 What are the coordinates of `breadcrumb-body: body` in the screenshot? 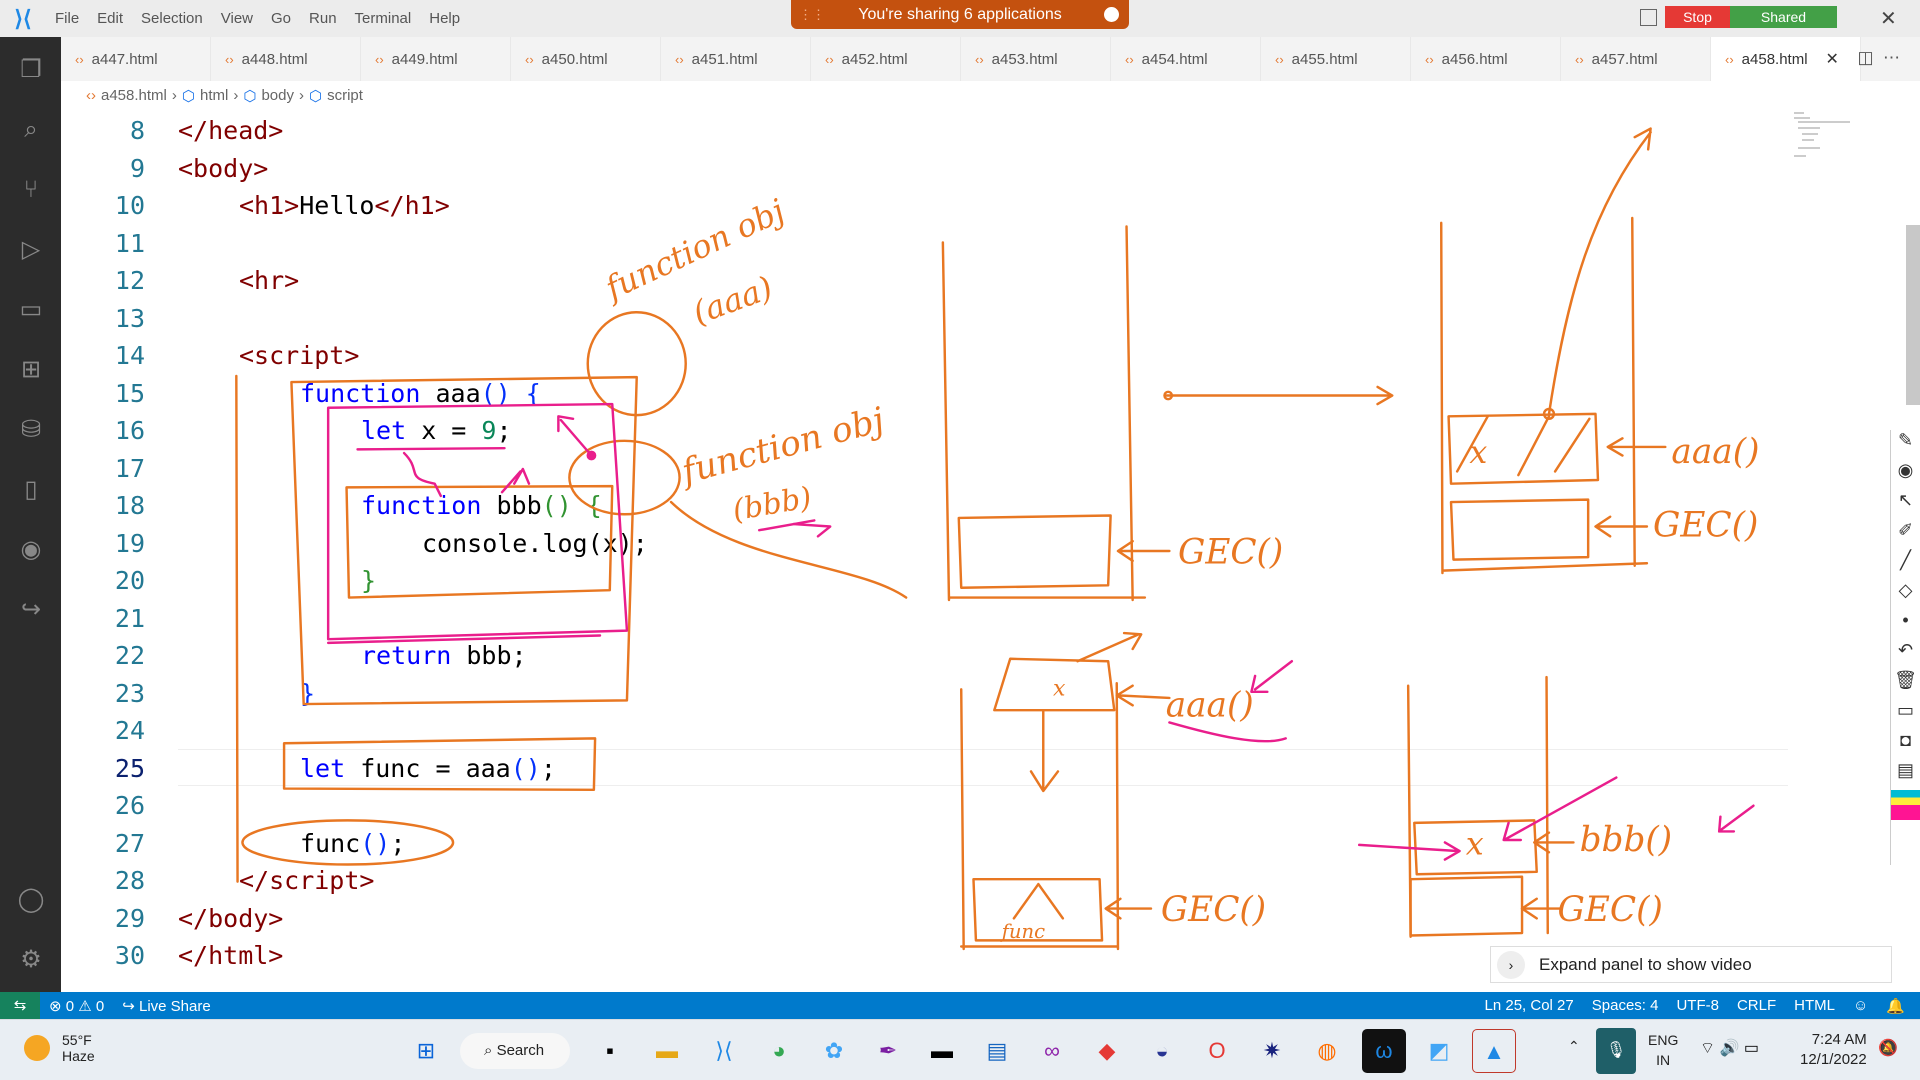 It's located at (277, 95).